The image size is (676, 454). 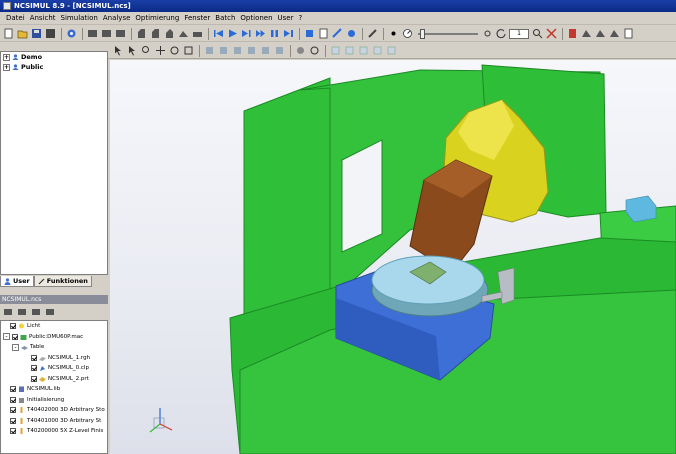 What do you see at coordinates (209, 51) in the screenshot?
I see `view-front-icon` at bounding box center [209, 51].